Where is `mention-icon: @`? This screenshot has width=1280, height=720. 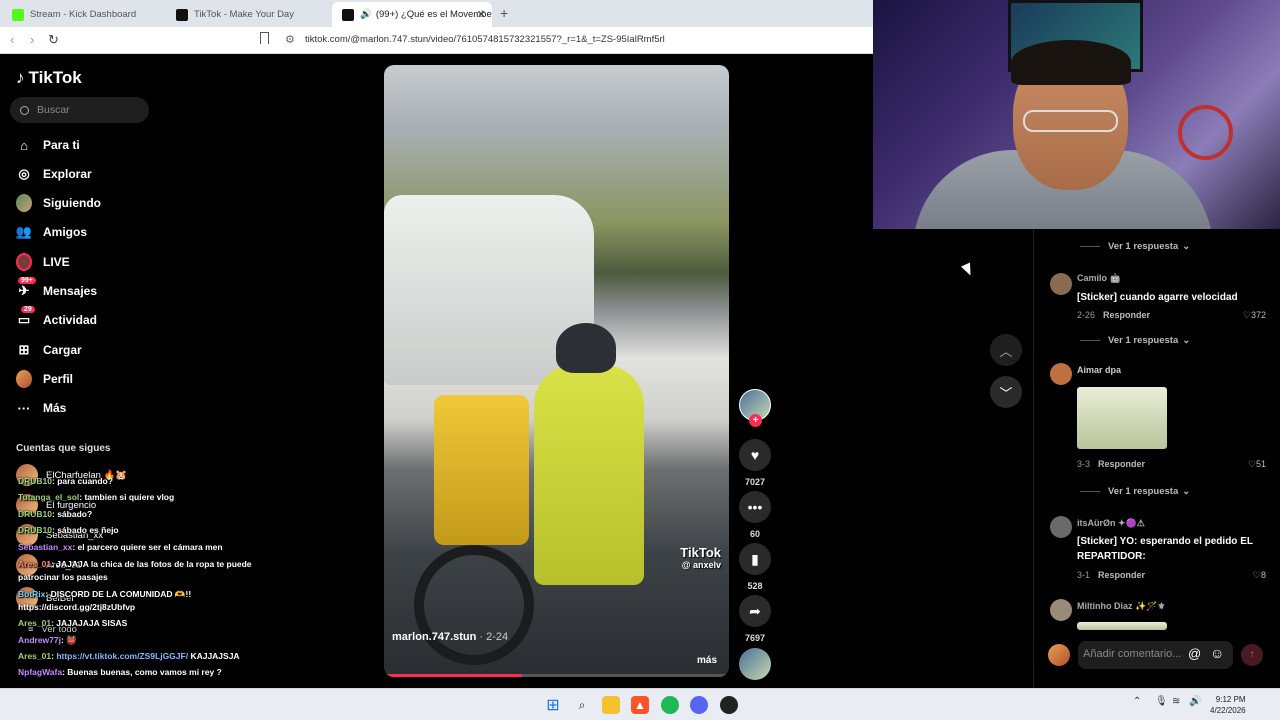 mention-icon: @ is located at coordinates (1194, 653).